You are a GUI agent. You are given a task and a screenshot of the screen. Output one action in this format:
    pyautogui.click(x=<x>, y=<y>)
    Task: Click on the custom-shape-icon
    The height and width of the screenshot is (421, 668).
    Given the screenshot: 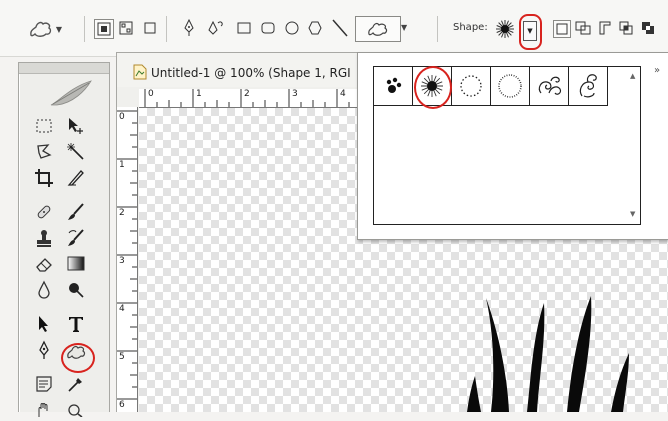 What is the action you would take?
    pyautogui.click(x=378, y=29)
    